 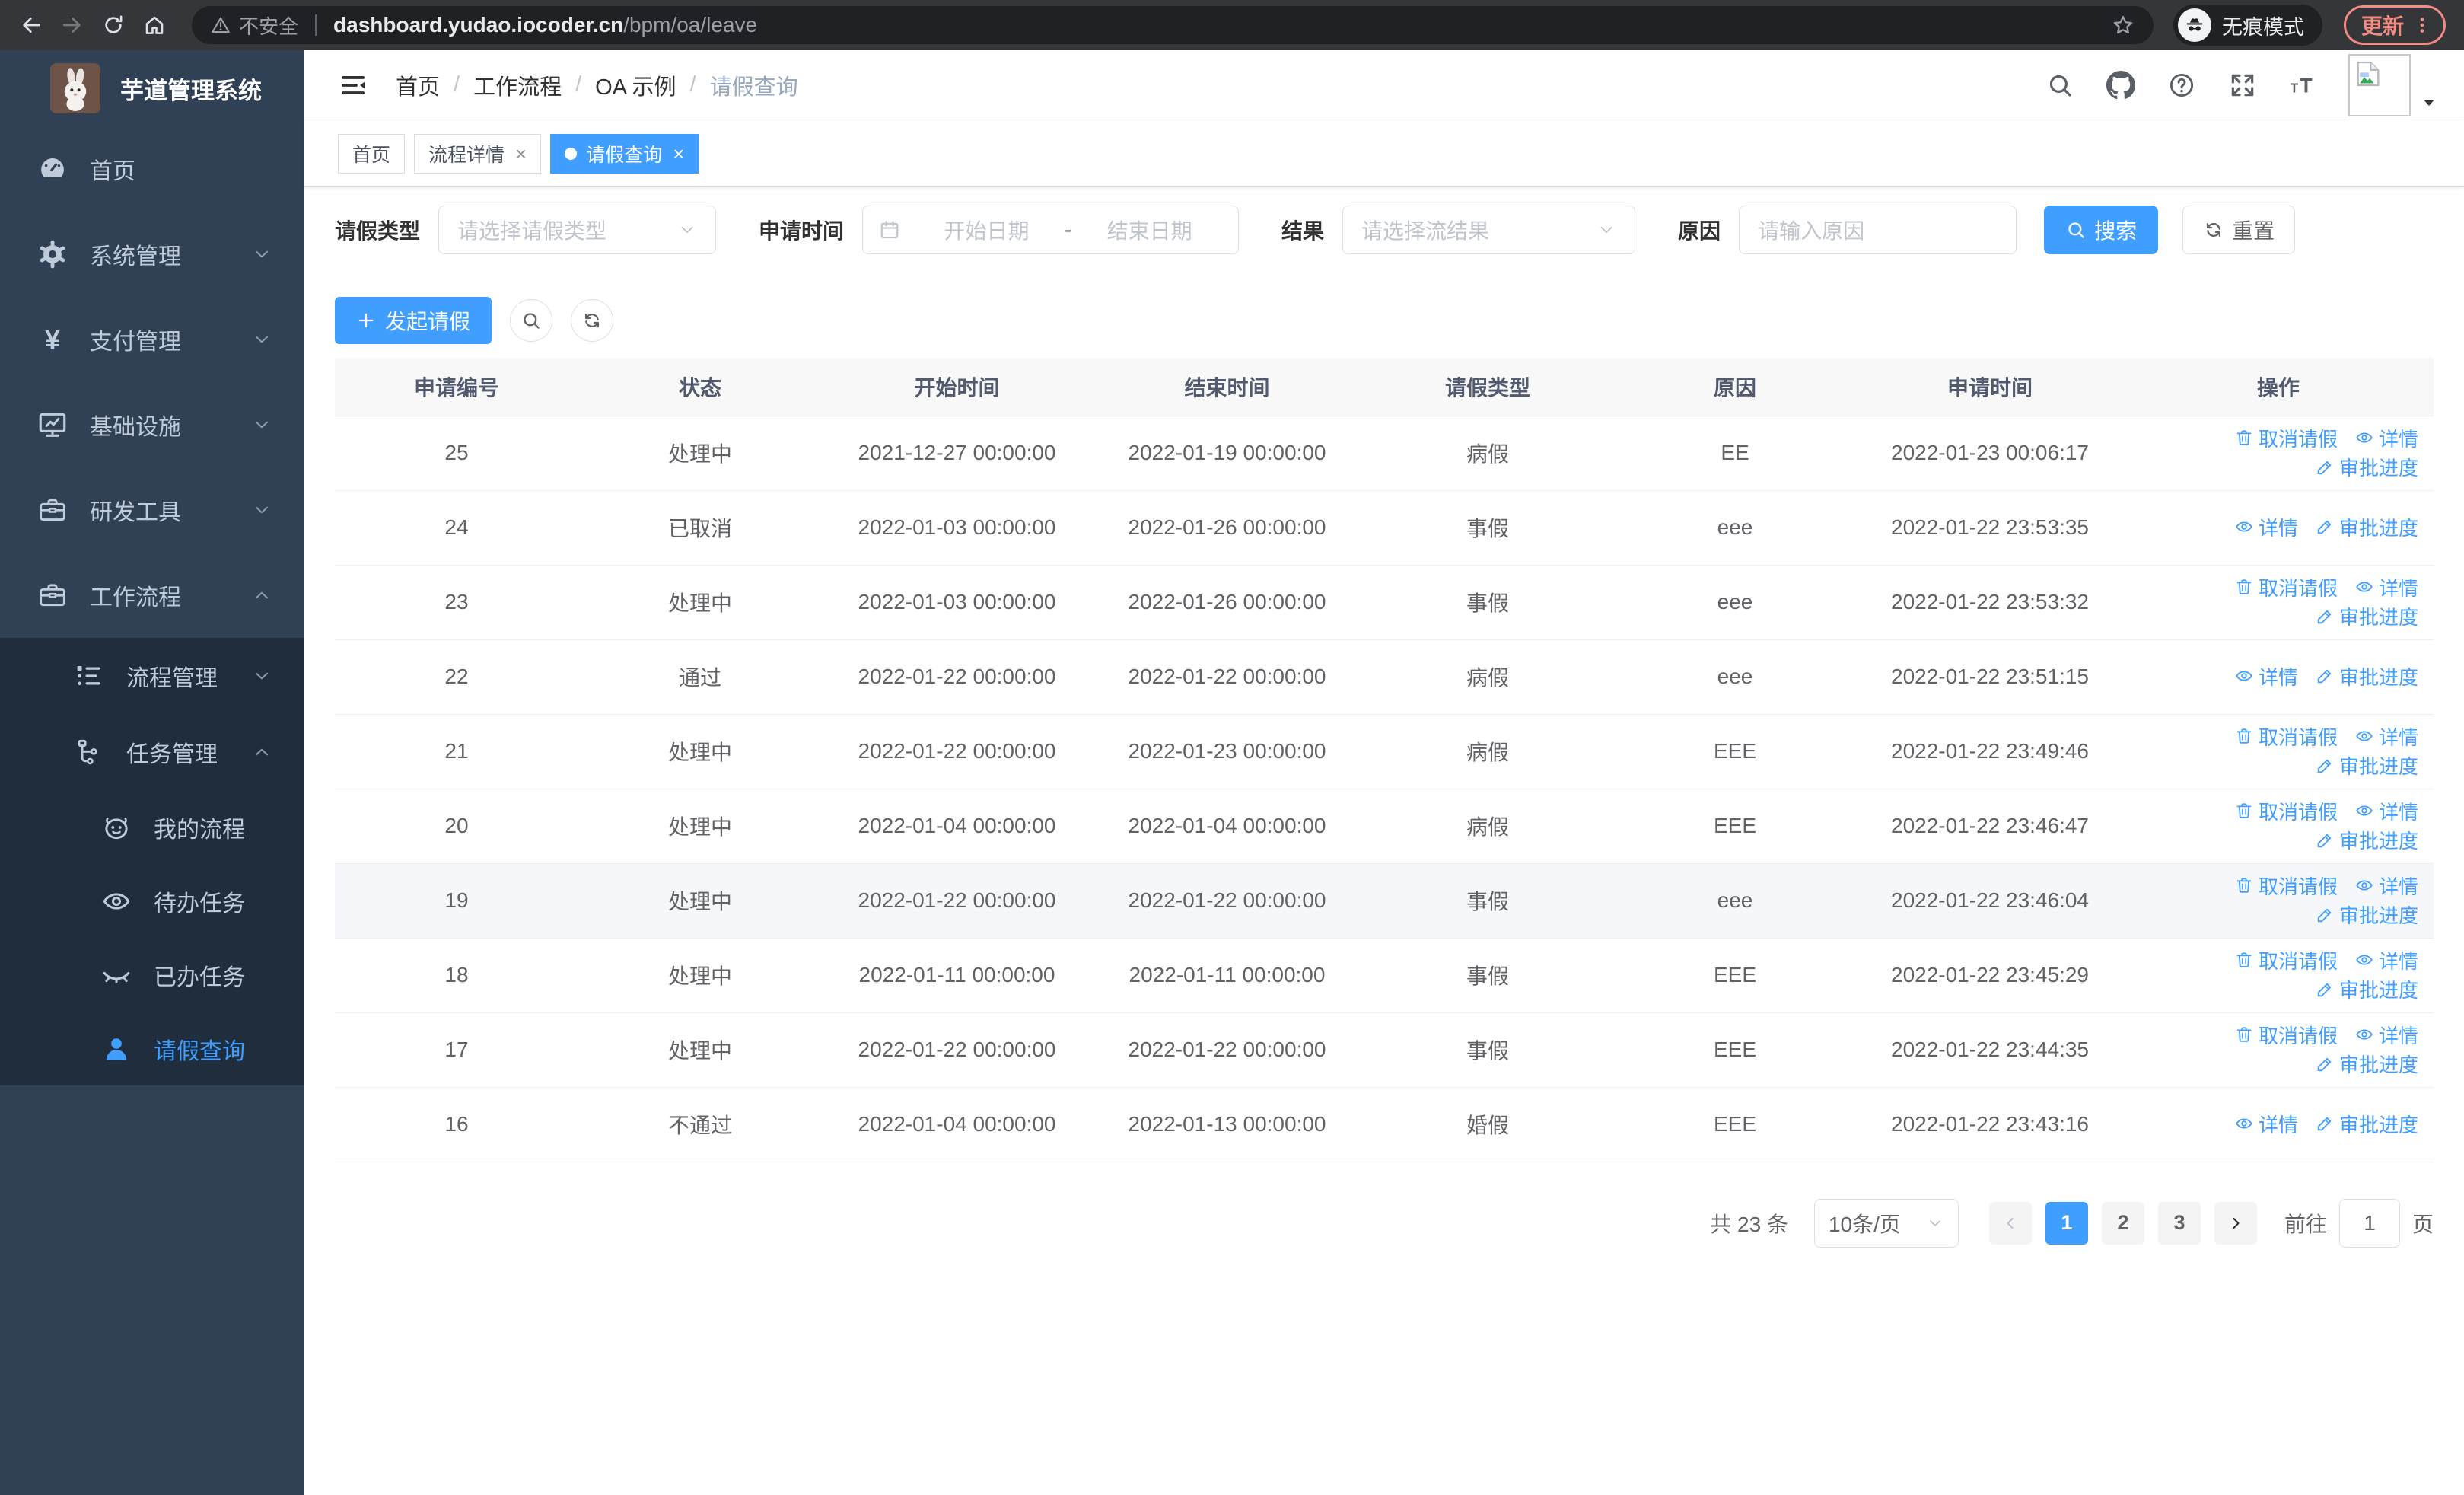 What do you see at coordinates (152, 510) in the screenshot?
I see `sidebar-item-devtools: 研发工具` at bounding box center [152, 510].